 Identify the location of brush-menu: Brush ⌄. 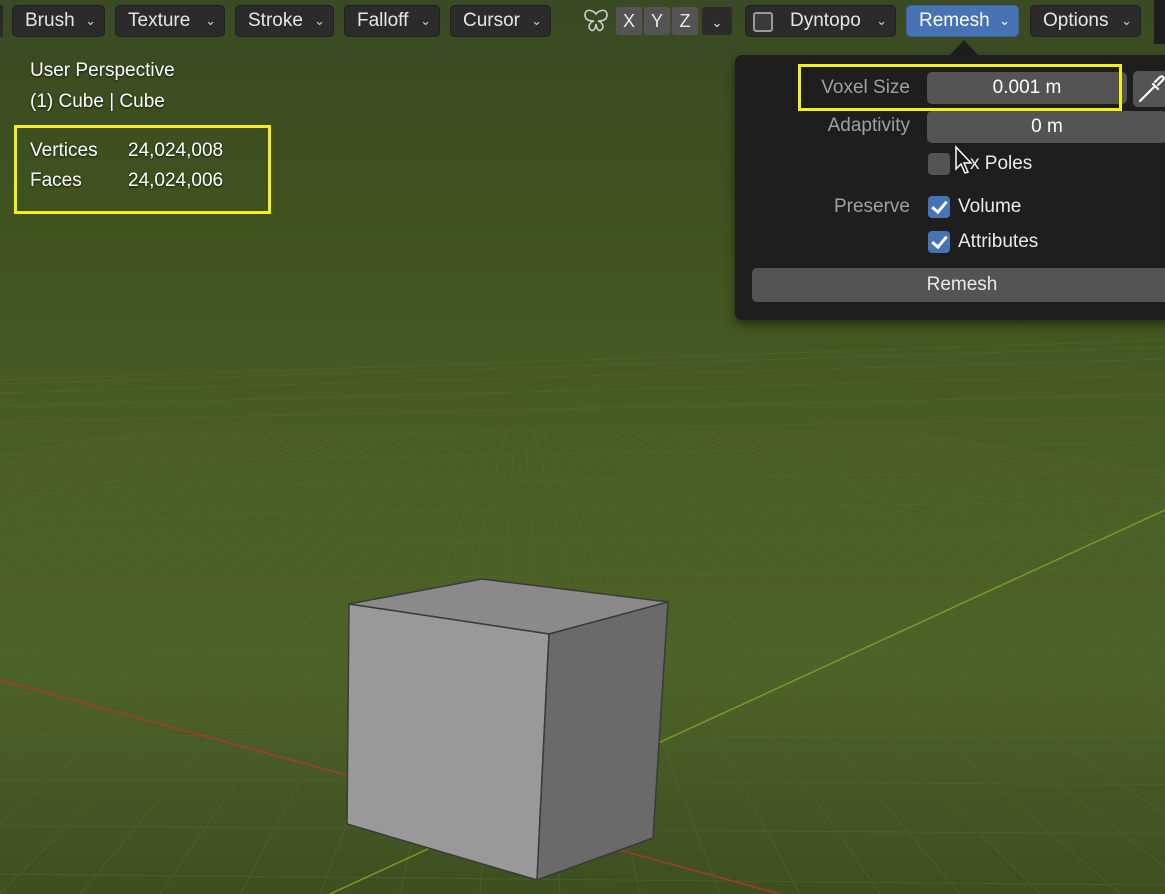
(58, 21).